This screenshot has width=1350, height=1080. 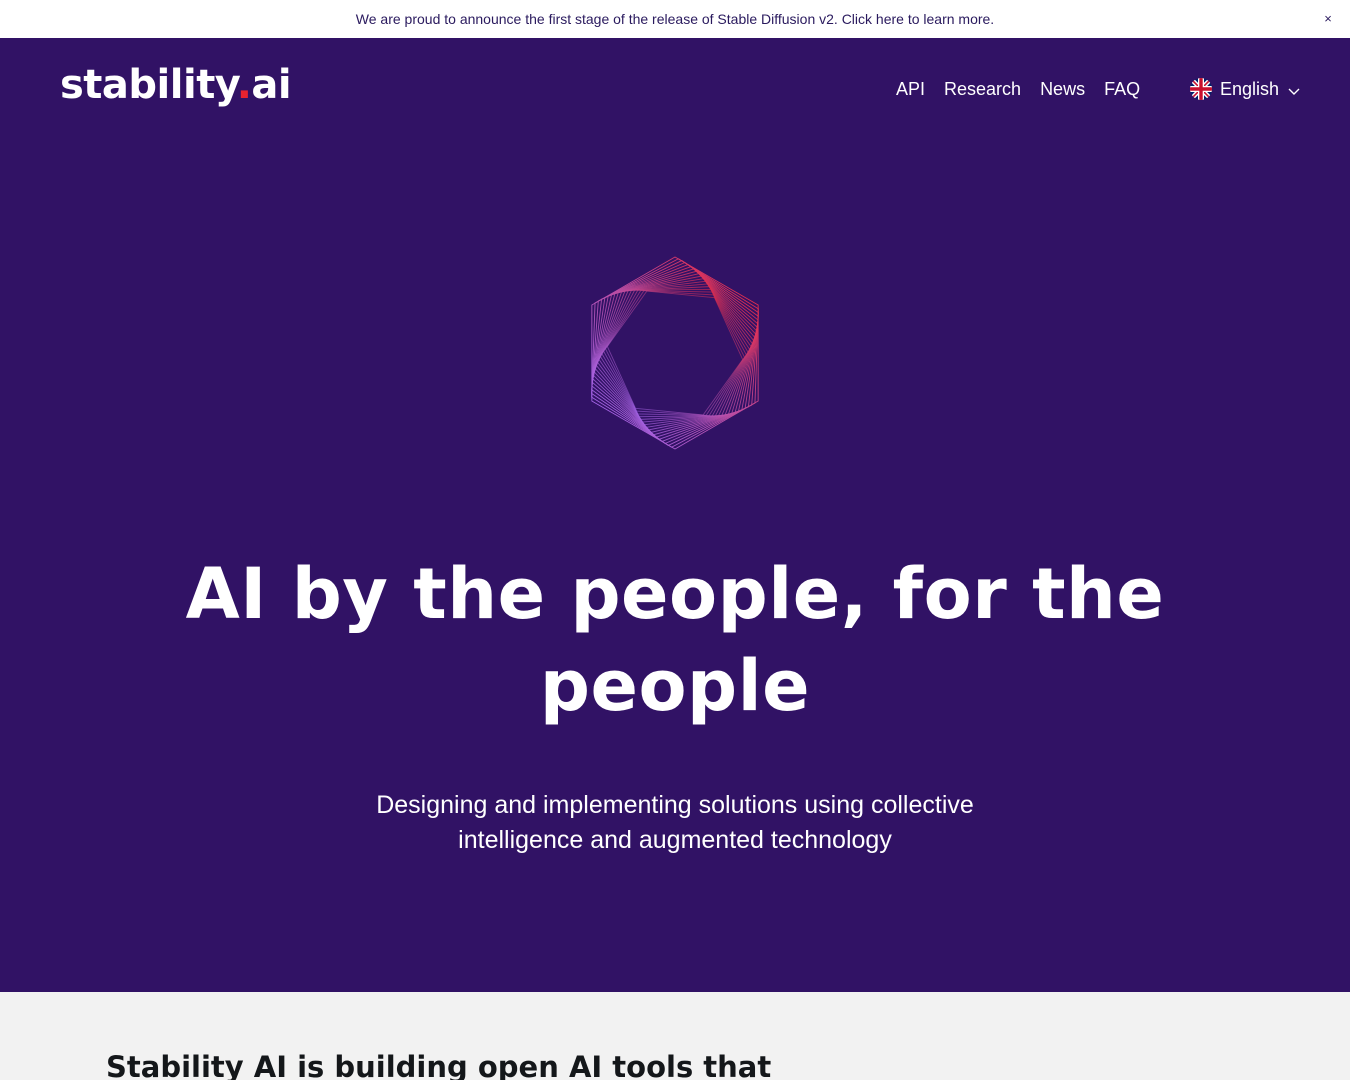 I want to click on logo-main-text: stability, so click(x=148, y=85).